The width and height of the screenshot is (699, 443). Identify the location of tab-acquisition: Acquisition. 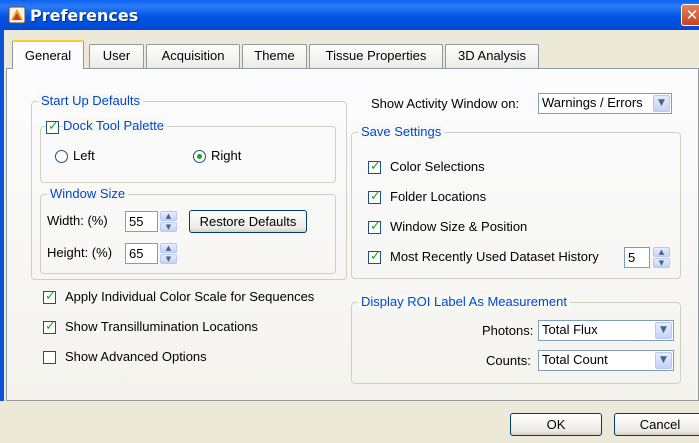
(193, 56).